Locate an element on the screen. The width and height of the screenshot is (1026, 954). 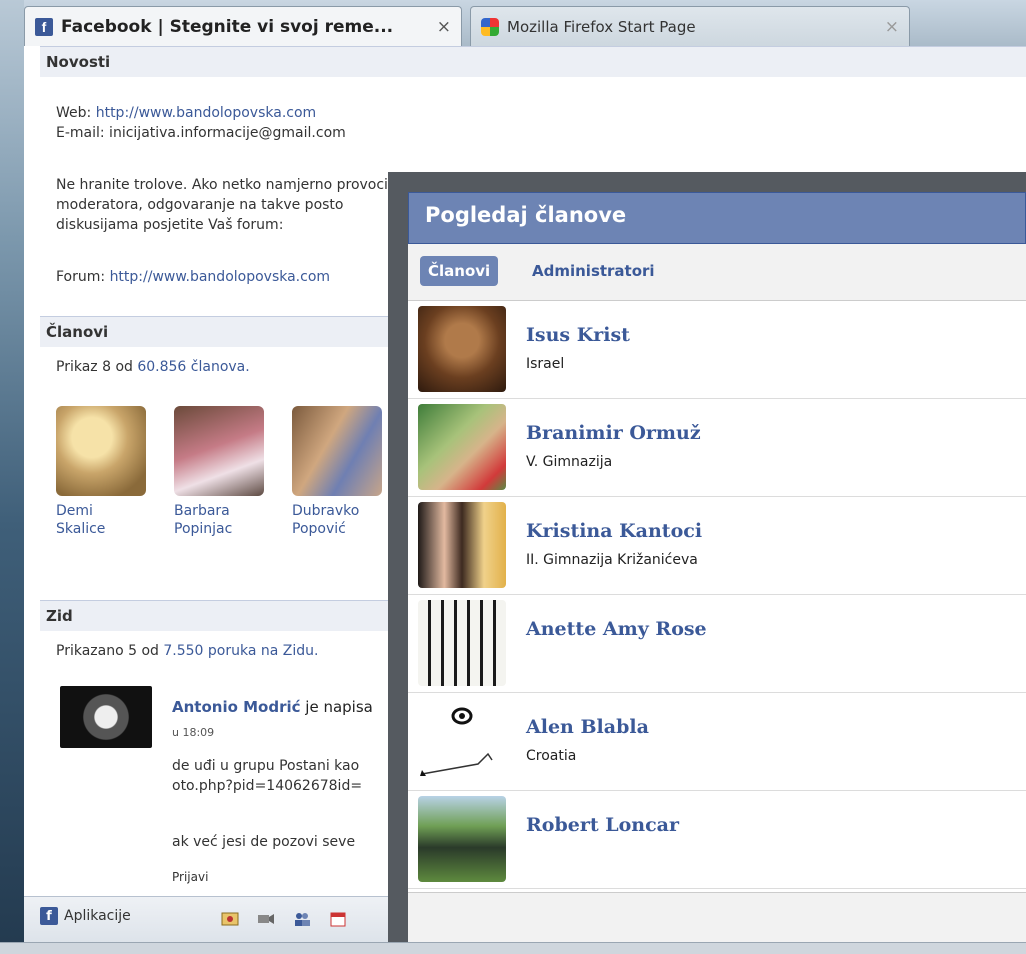
forum-line: Forum: http://www.bandolopovska.com is located at coordinates (193, 277).